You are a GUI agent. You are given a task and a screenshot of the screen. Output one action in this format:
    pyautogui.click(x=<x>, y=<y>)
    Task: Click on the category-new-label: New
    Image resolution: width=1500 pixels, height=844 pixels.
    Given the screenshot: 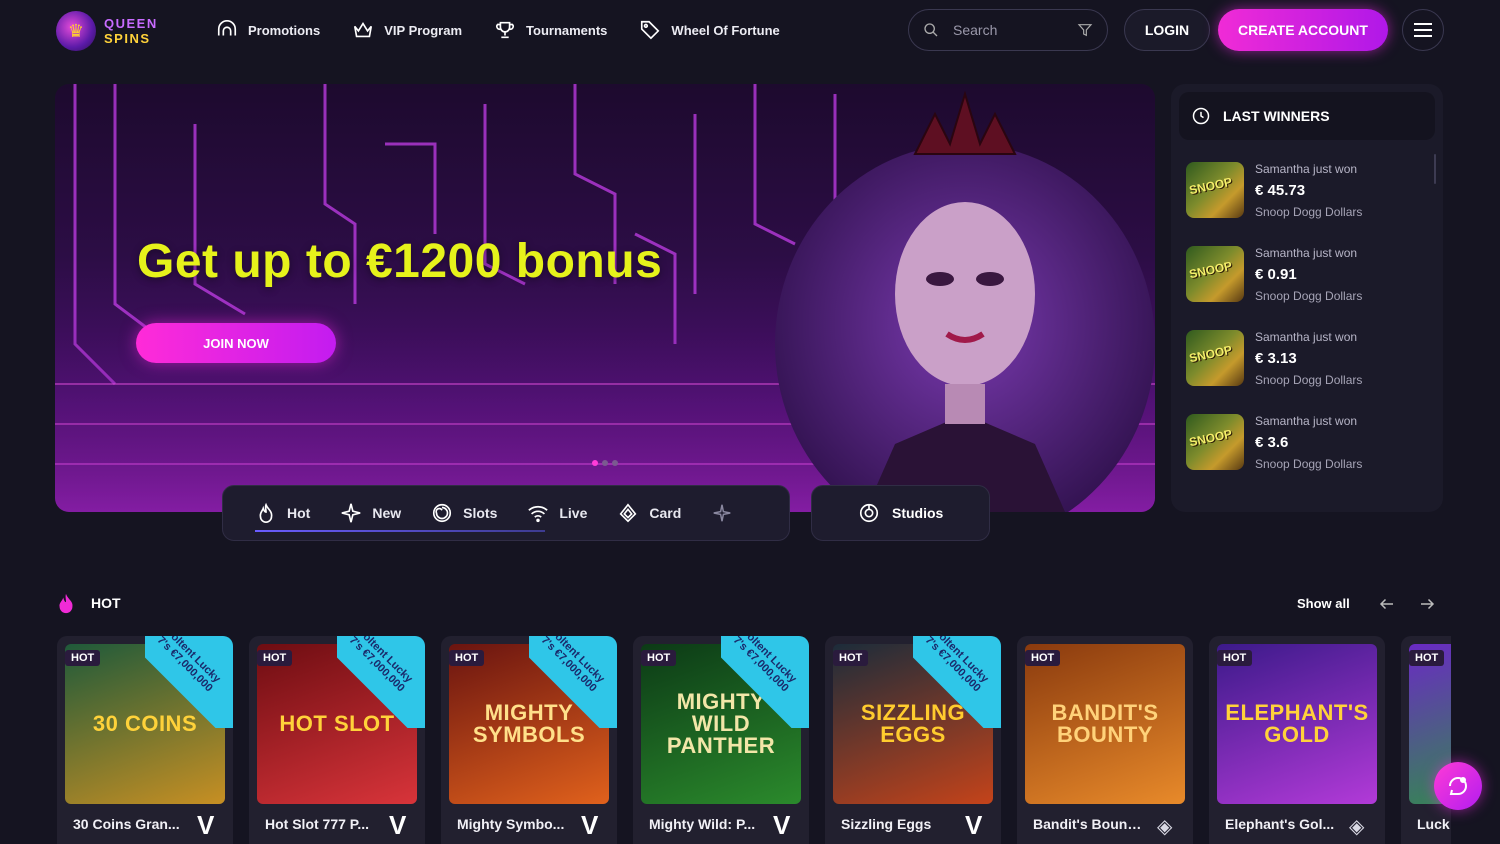 What is the action you would take?
    pyautogui.click(x=387, y=513)
    